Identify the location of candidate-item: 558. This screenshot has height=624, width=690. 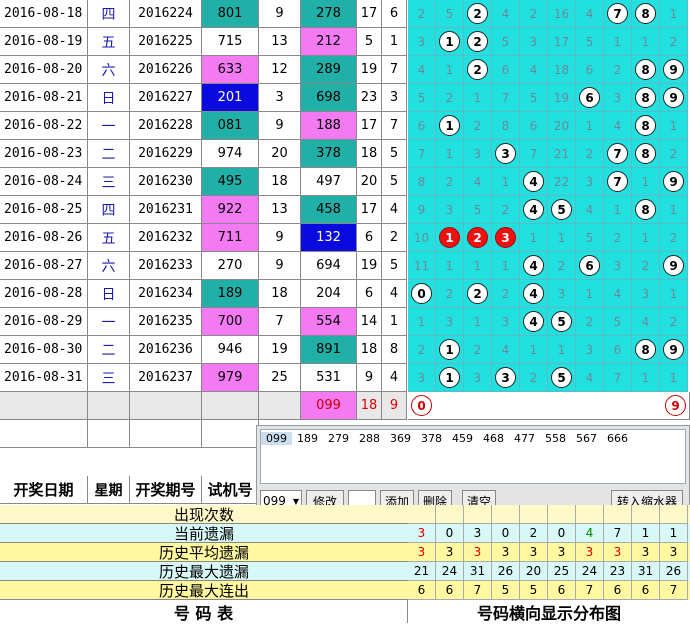
(555, 438).